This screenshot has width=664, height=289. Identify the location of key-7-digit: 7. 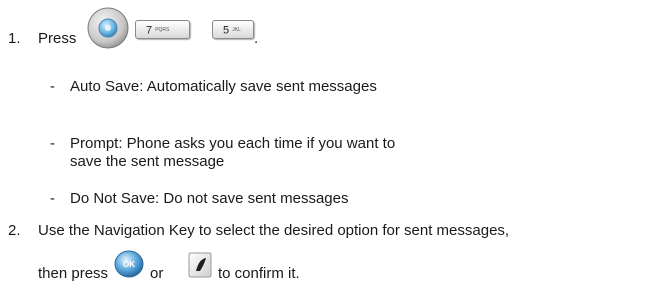
(149, 30).